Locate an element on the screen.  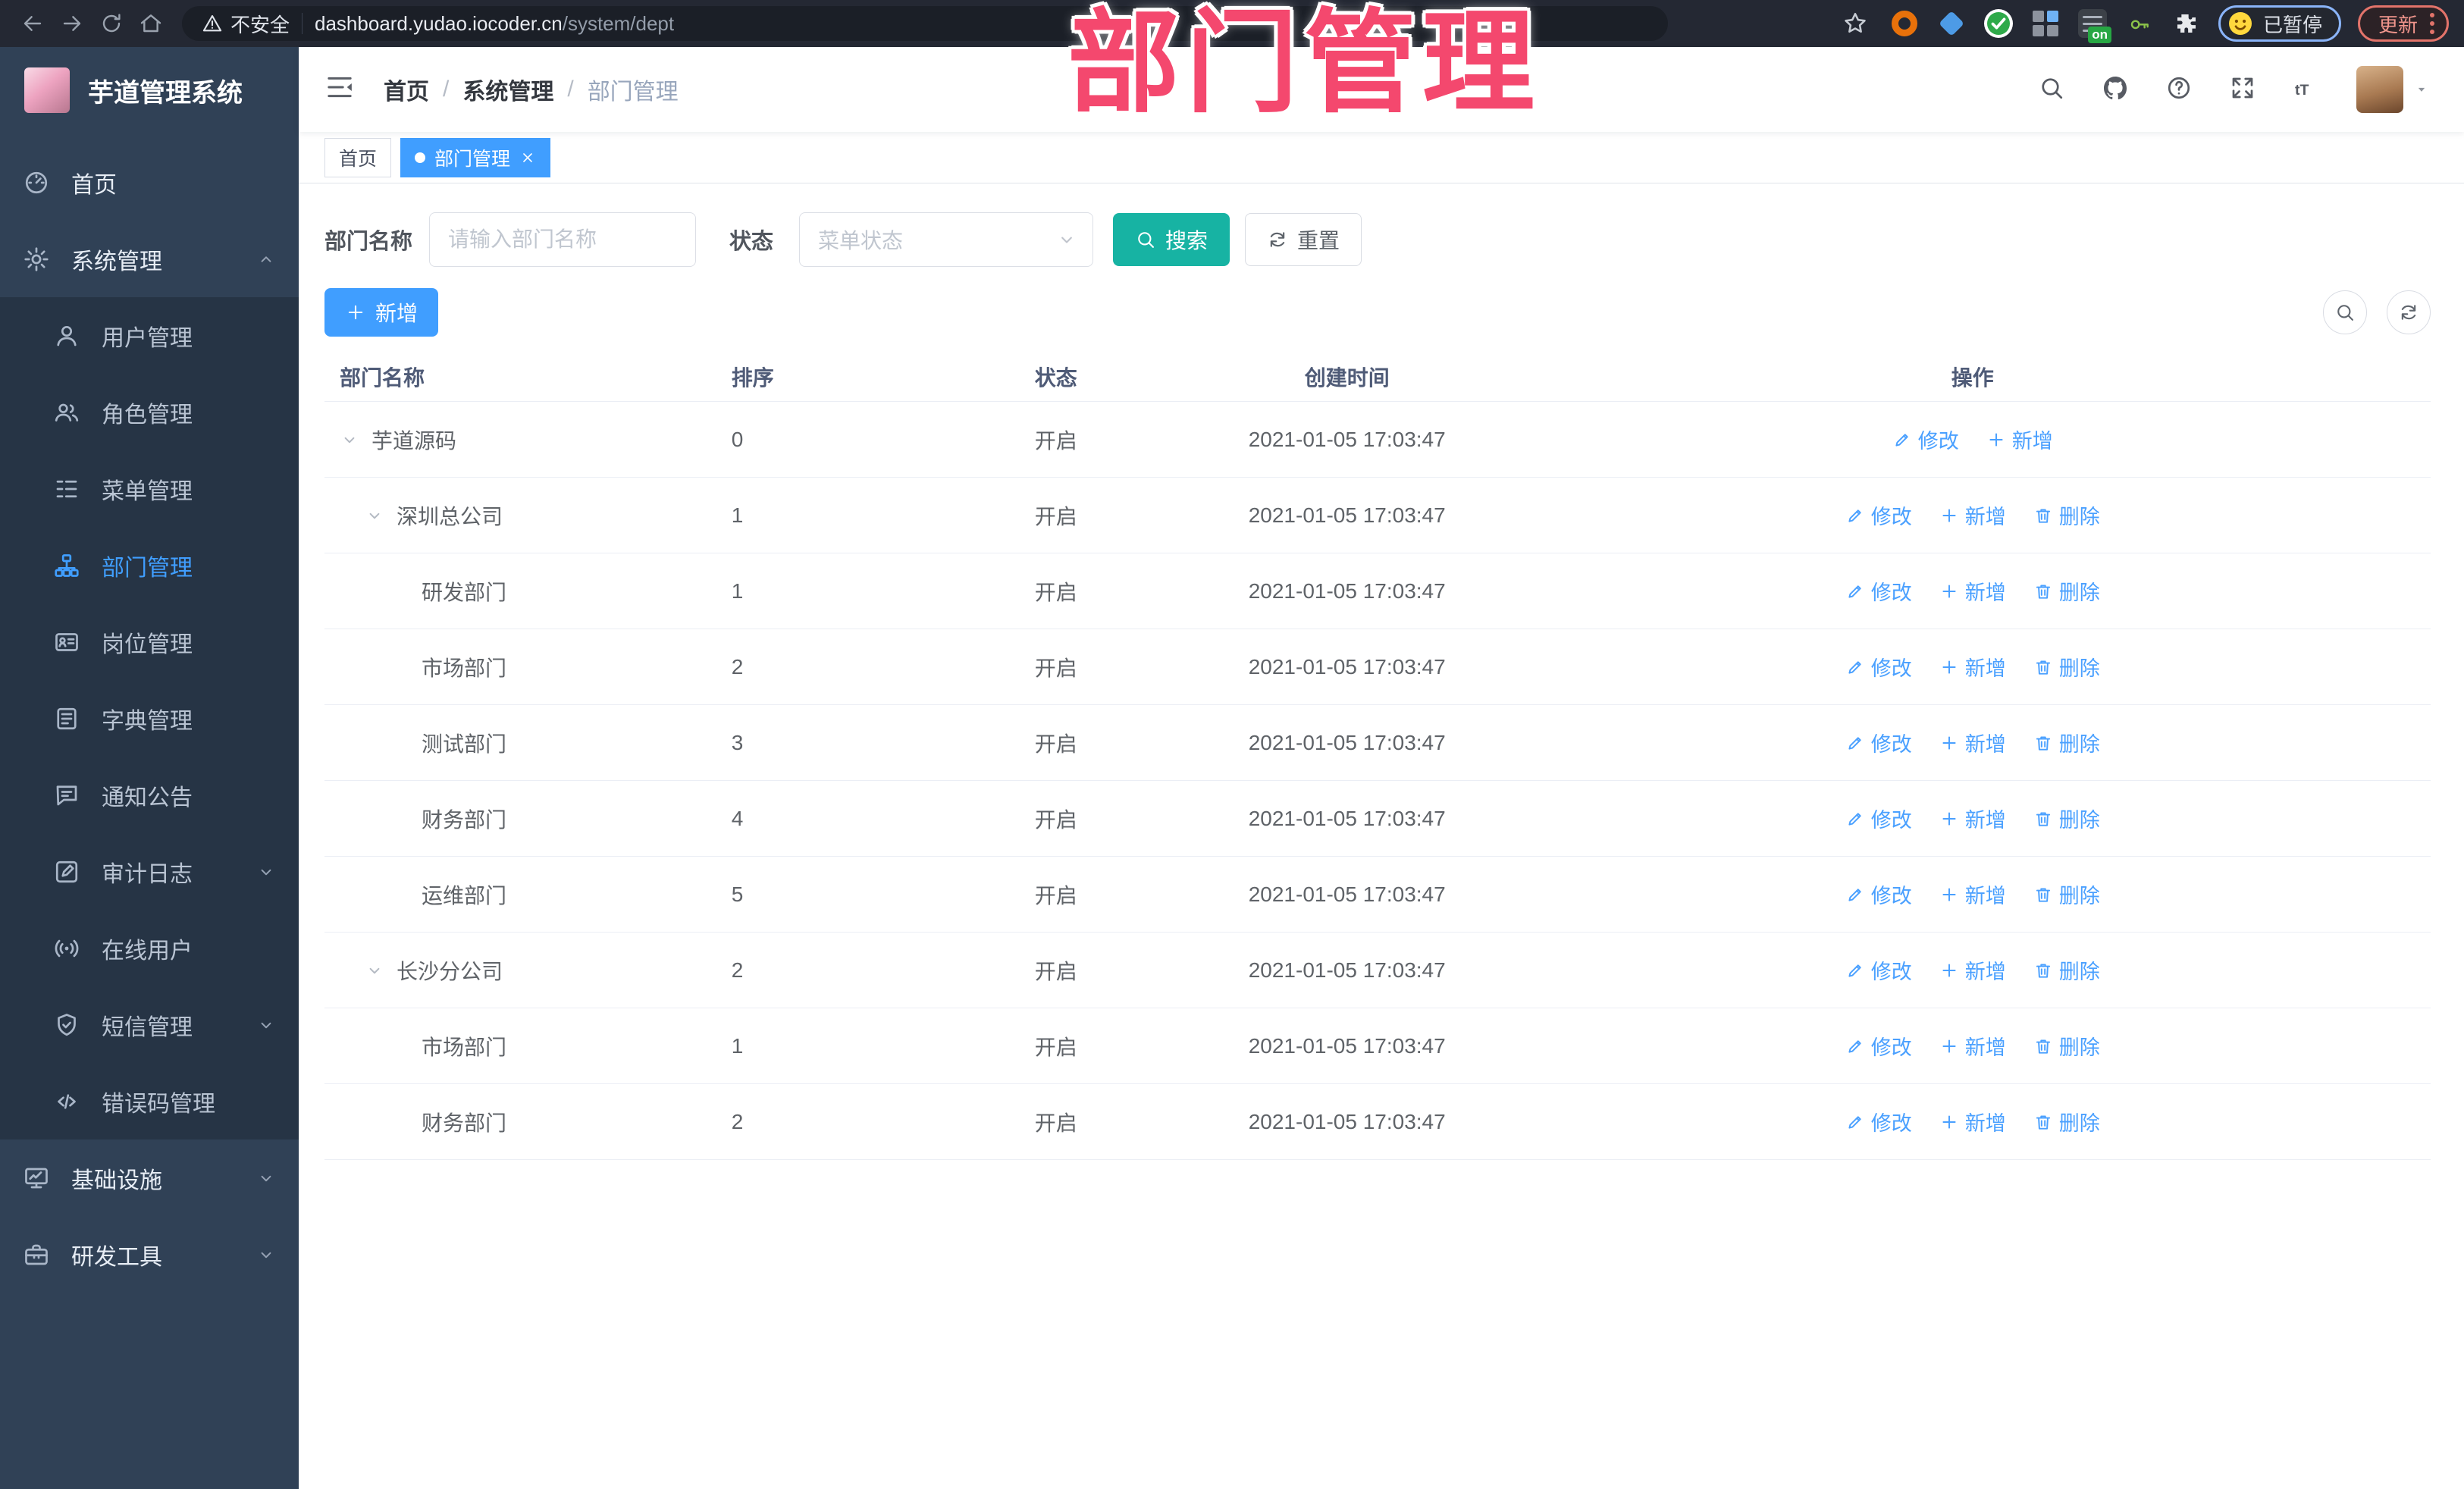
browser-back-button is located at coordinates (33, 23).